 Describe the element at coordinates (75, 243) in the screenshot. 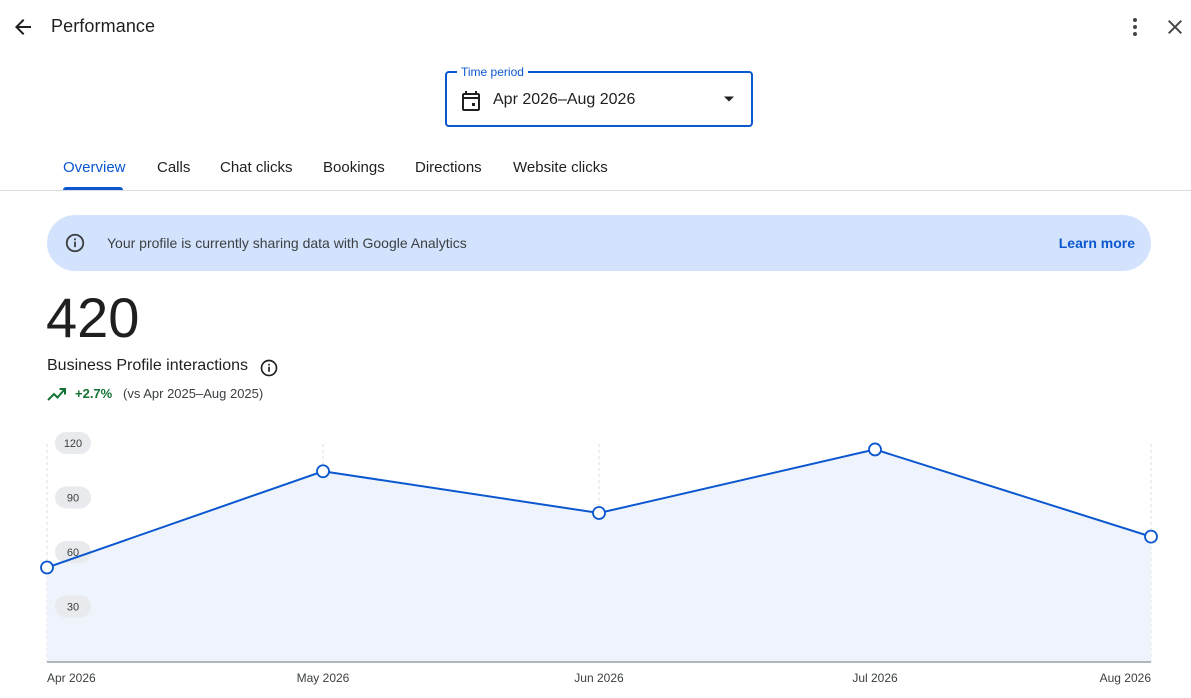

I see `info-icon` at that location.